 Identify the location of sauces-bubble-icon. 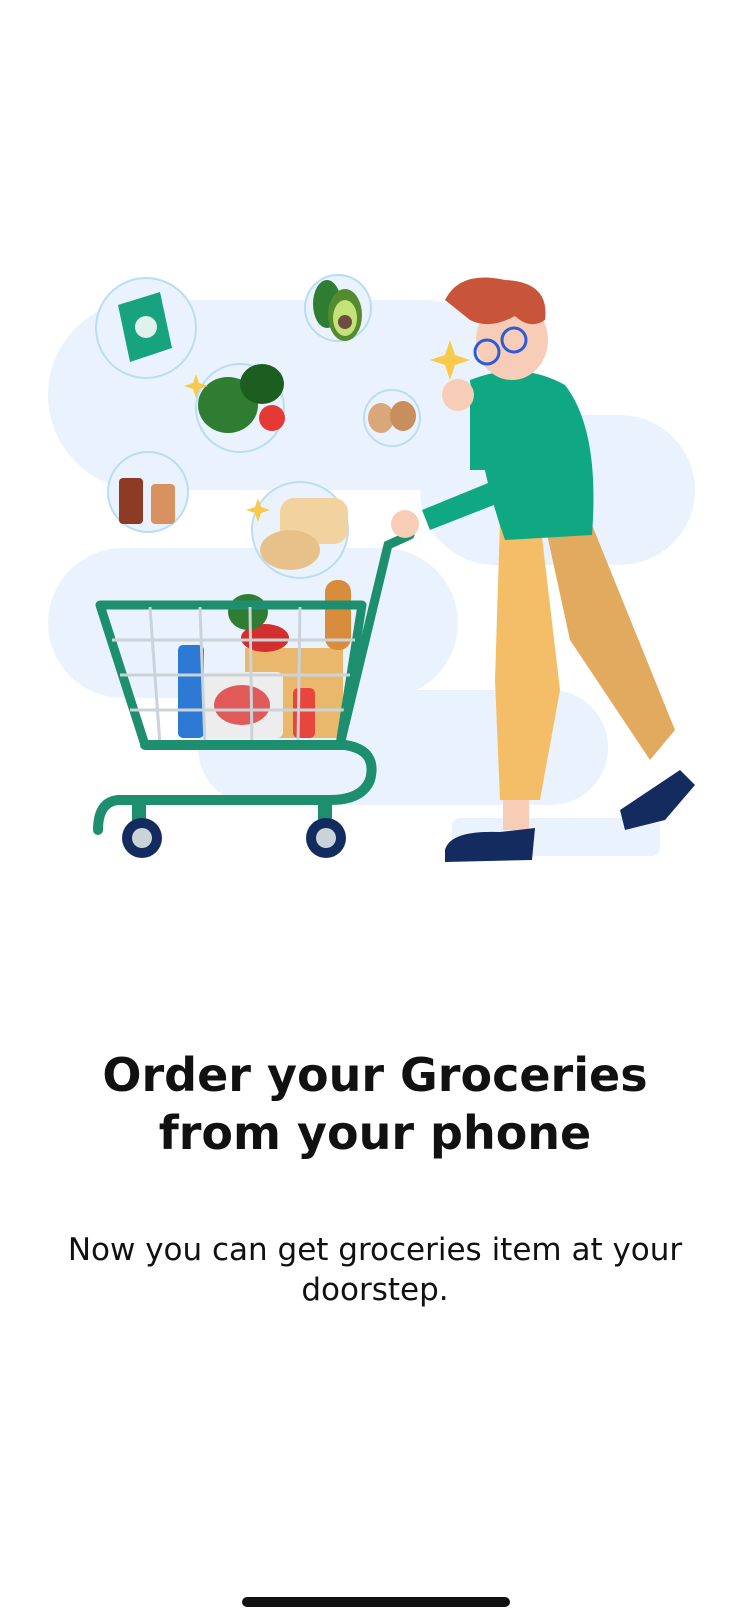
(148, 492).